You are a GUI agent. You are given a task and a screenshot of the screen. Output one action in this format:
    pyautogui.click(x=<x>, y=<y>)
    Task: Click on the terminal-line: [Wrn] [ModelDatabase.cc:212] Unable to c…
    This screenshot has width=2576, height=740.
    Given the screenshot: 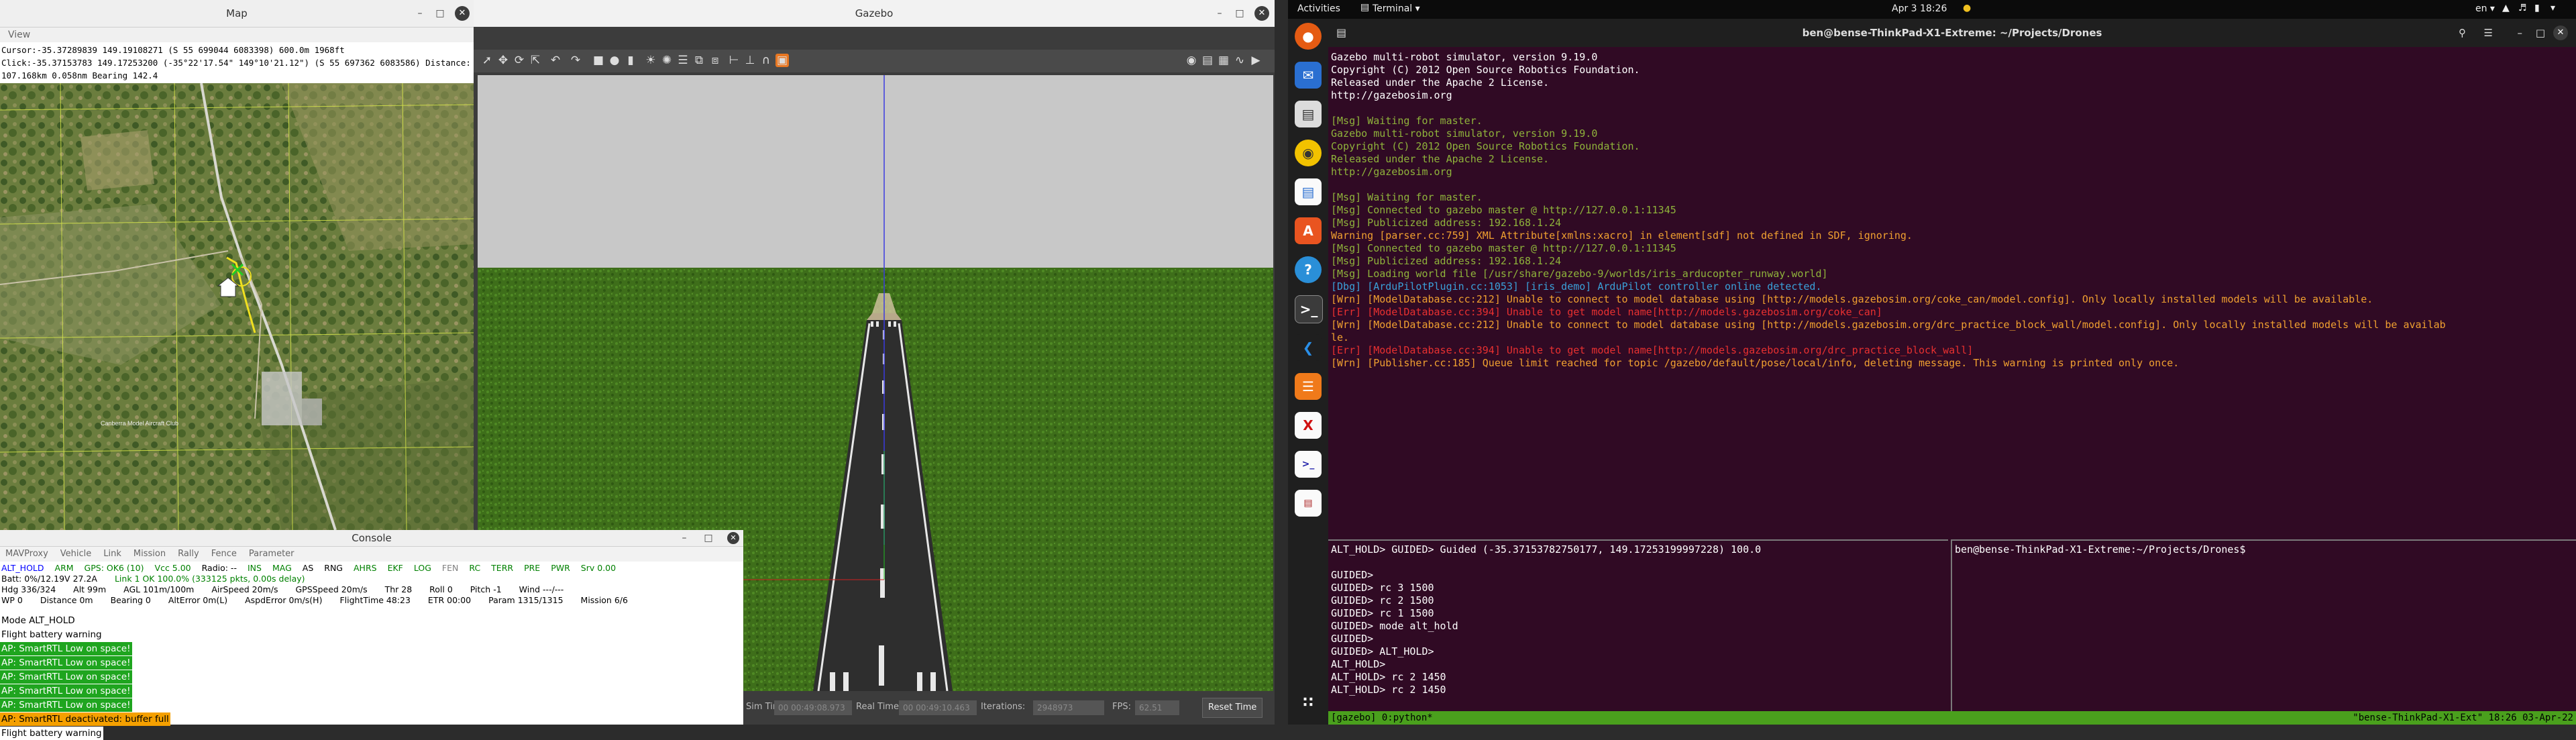 What is the action you would take?
    pyautogui.click(x=1888, y=325)
    